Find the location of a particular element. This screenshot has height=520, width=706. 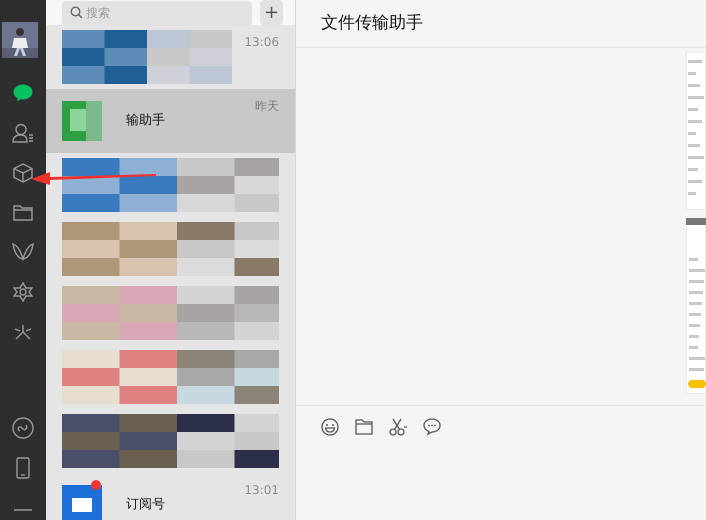

avatar is located at coordinates (20, 40).